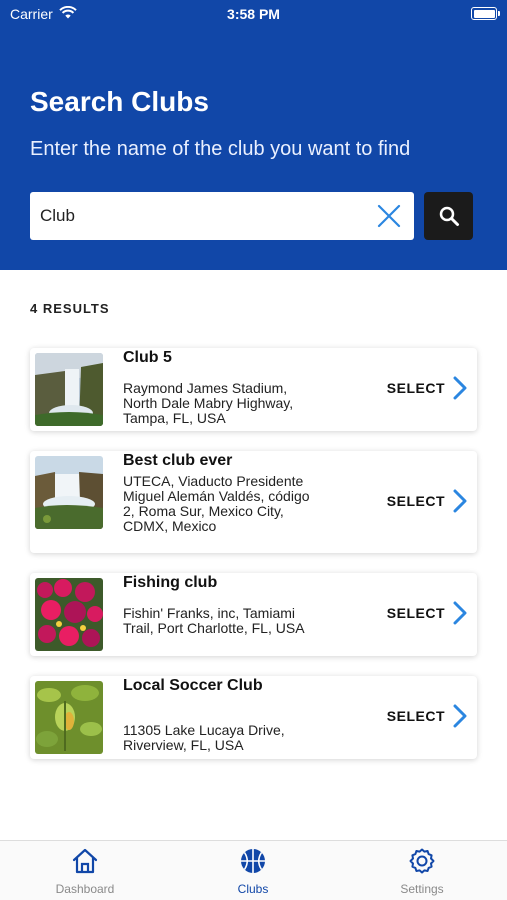 The image size is (507, 900). I want to click on tab-dashboard: Dashboard, so click(85, 871).